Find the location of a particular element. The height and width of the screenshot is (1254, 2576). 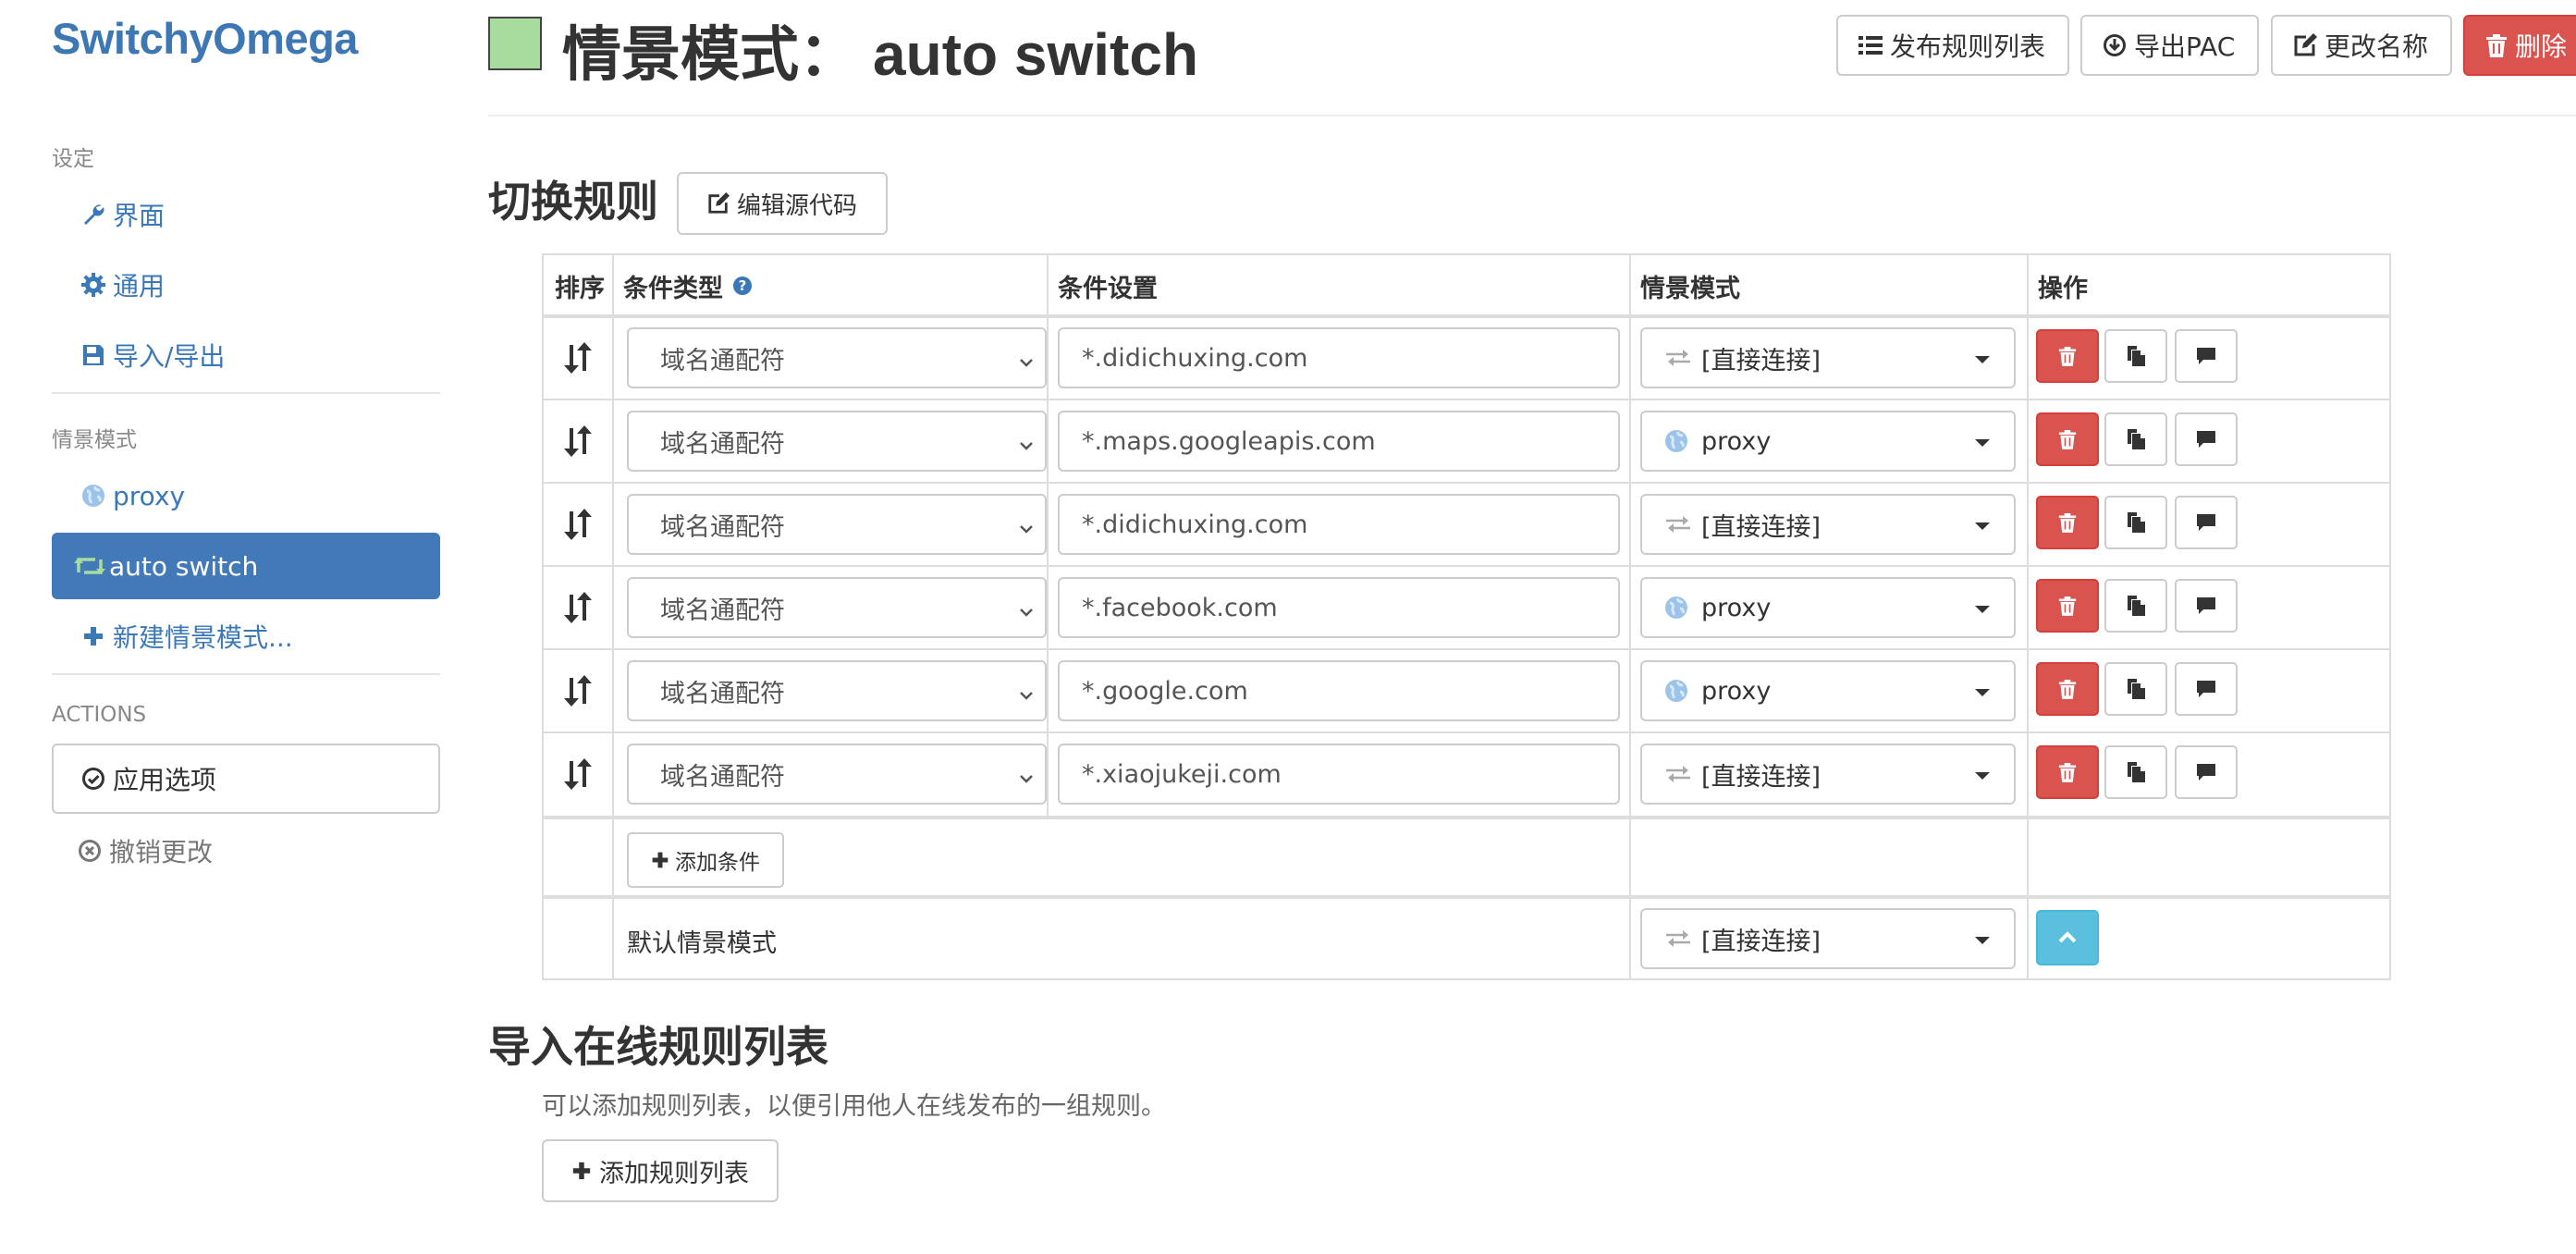

help-icon: ? is located at coordinates (742, 286).